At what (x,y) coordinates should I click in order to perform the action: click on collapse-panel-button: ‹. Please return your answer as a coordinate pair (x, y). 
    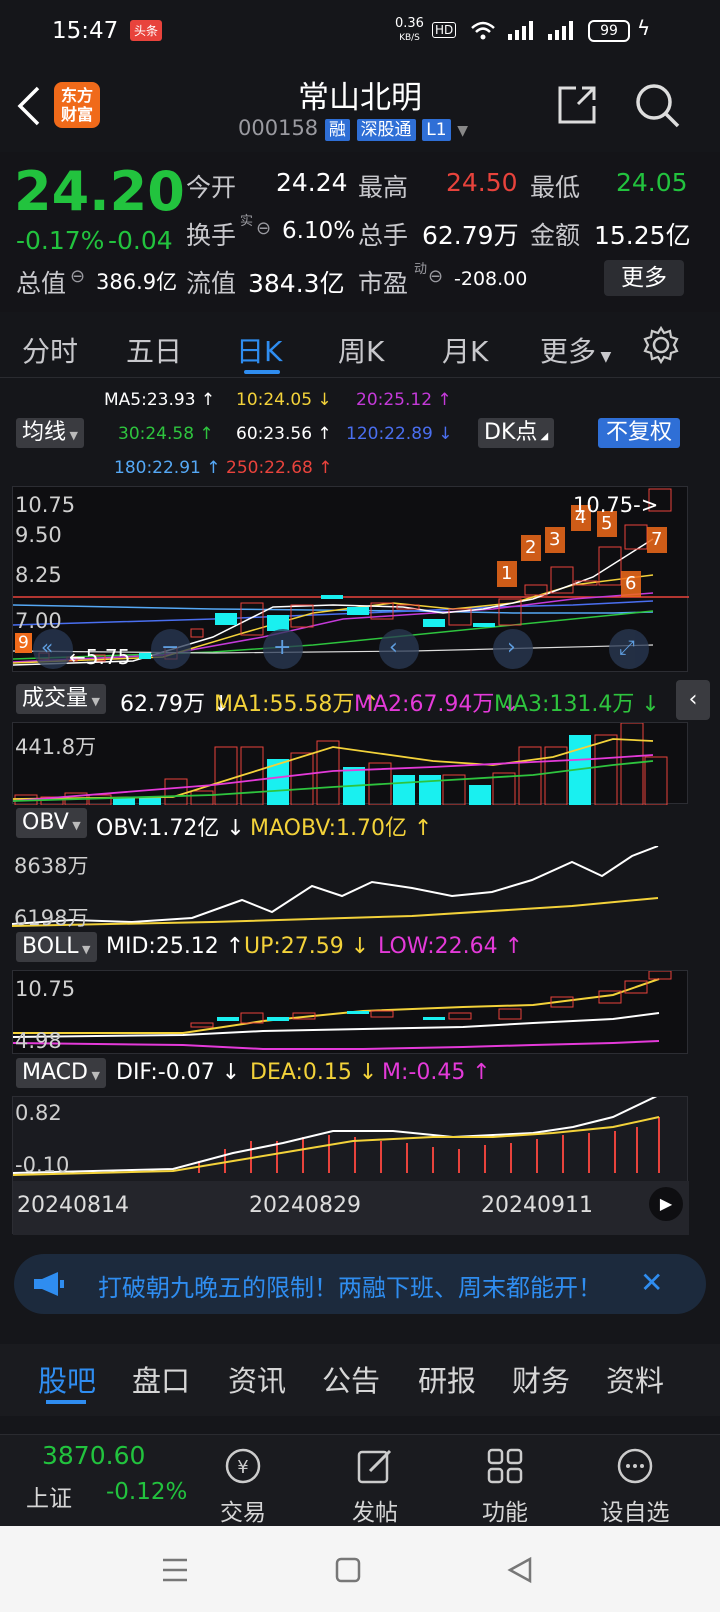
    Looking at the image, I should click on (693, 700).